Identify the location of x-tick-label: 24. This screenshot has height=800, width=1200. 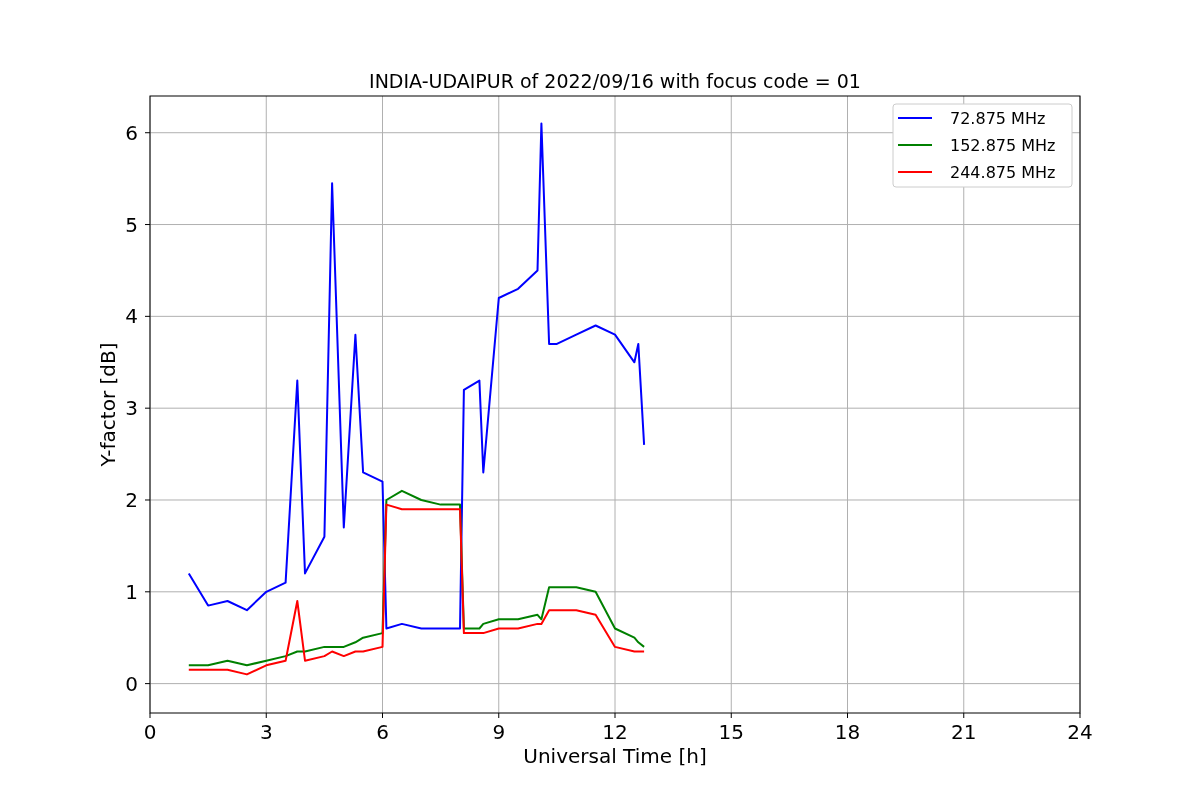
(1080, 732).